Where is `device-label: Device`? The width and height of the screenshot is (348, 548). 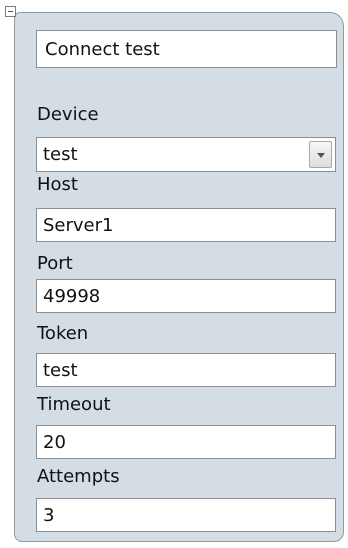 device-label: Device is located at coordinates (68, 114).